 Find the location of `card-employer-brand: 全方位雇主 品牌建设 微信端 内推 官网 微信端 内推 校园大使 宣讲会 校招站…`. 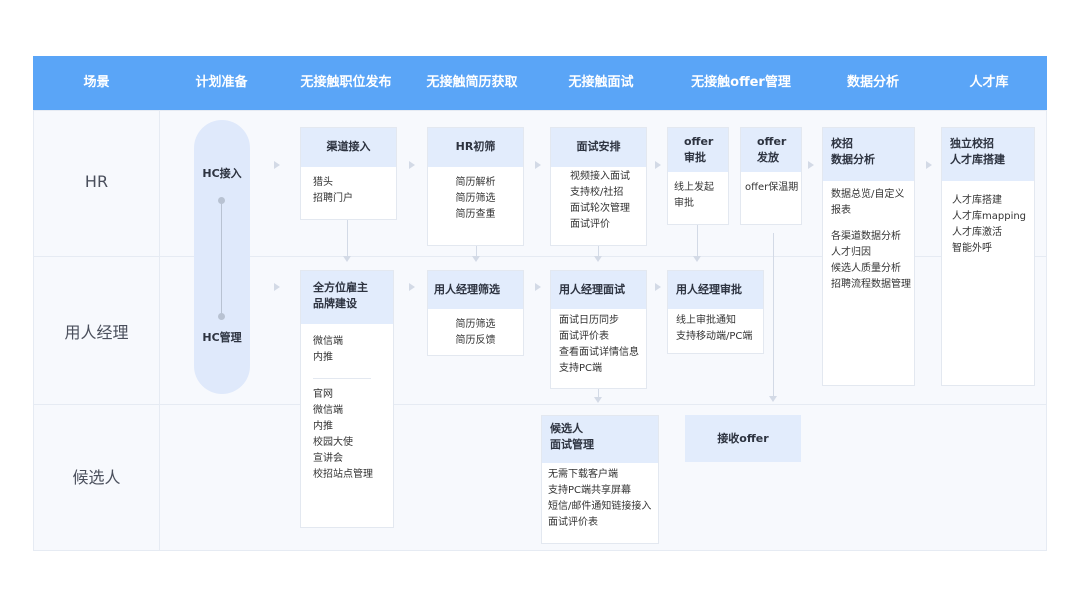

card-employer-brand: 全方位雇主 品牌建设 微信端 内推 官网 微信端 内推 校园大使 宣讲会 校招站… is located at coordinates (347, 399).